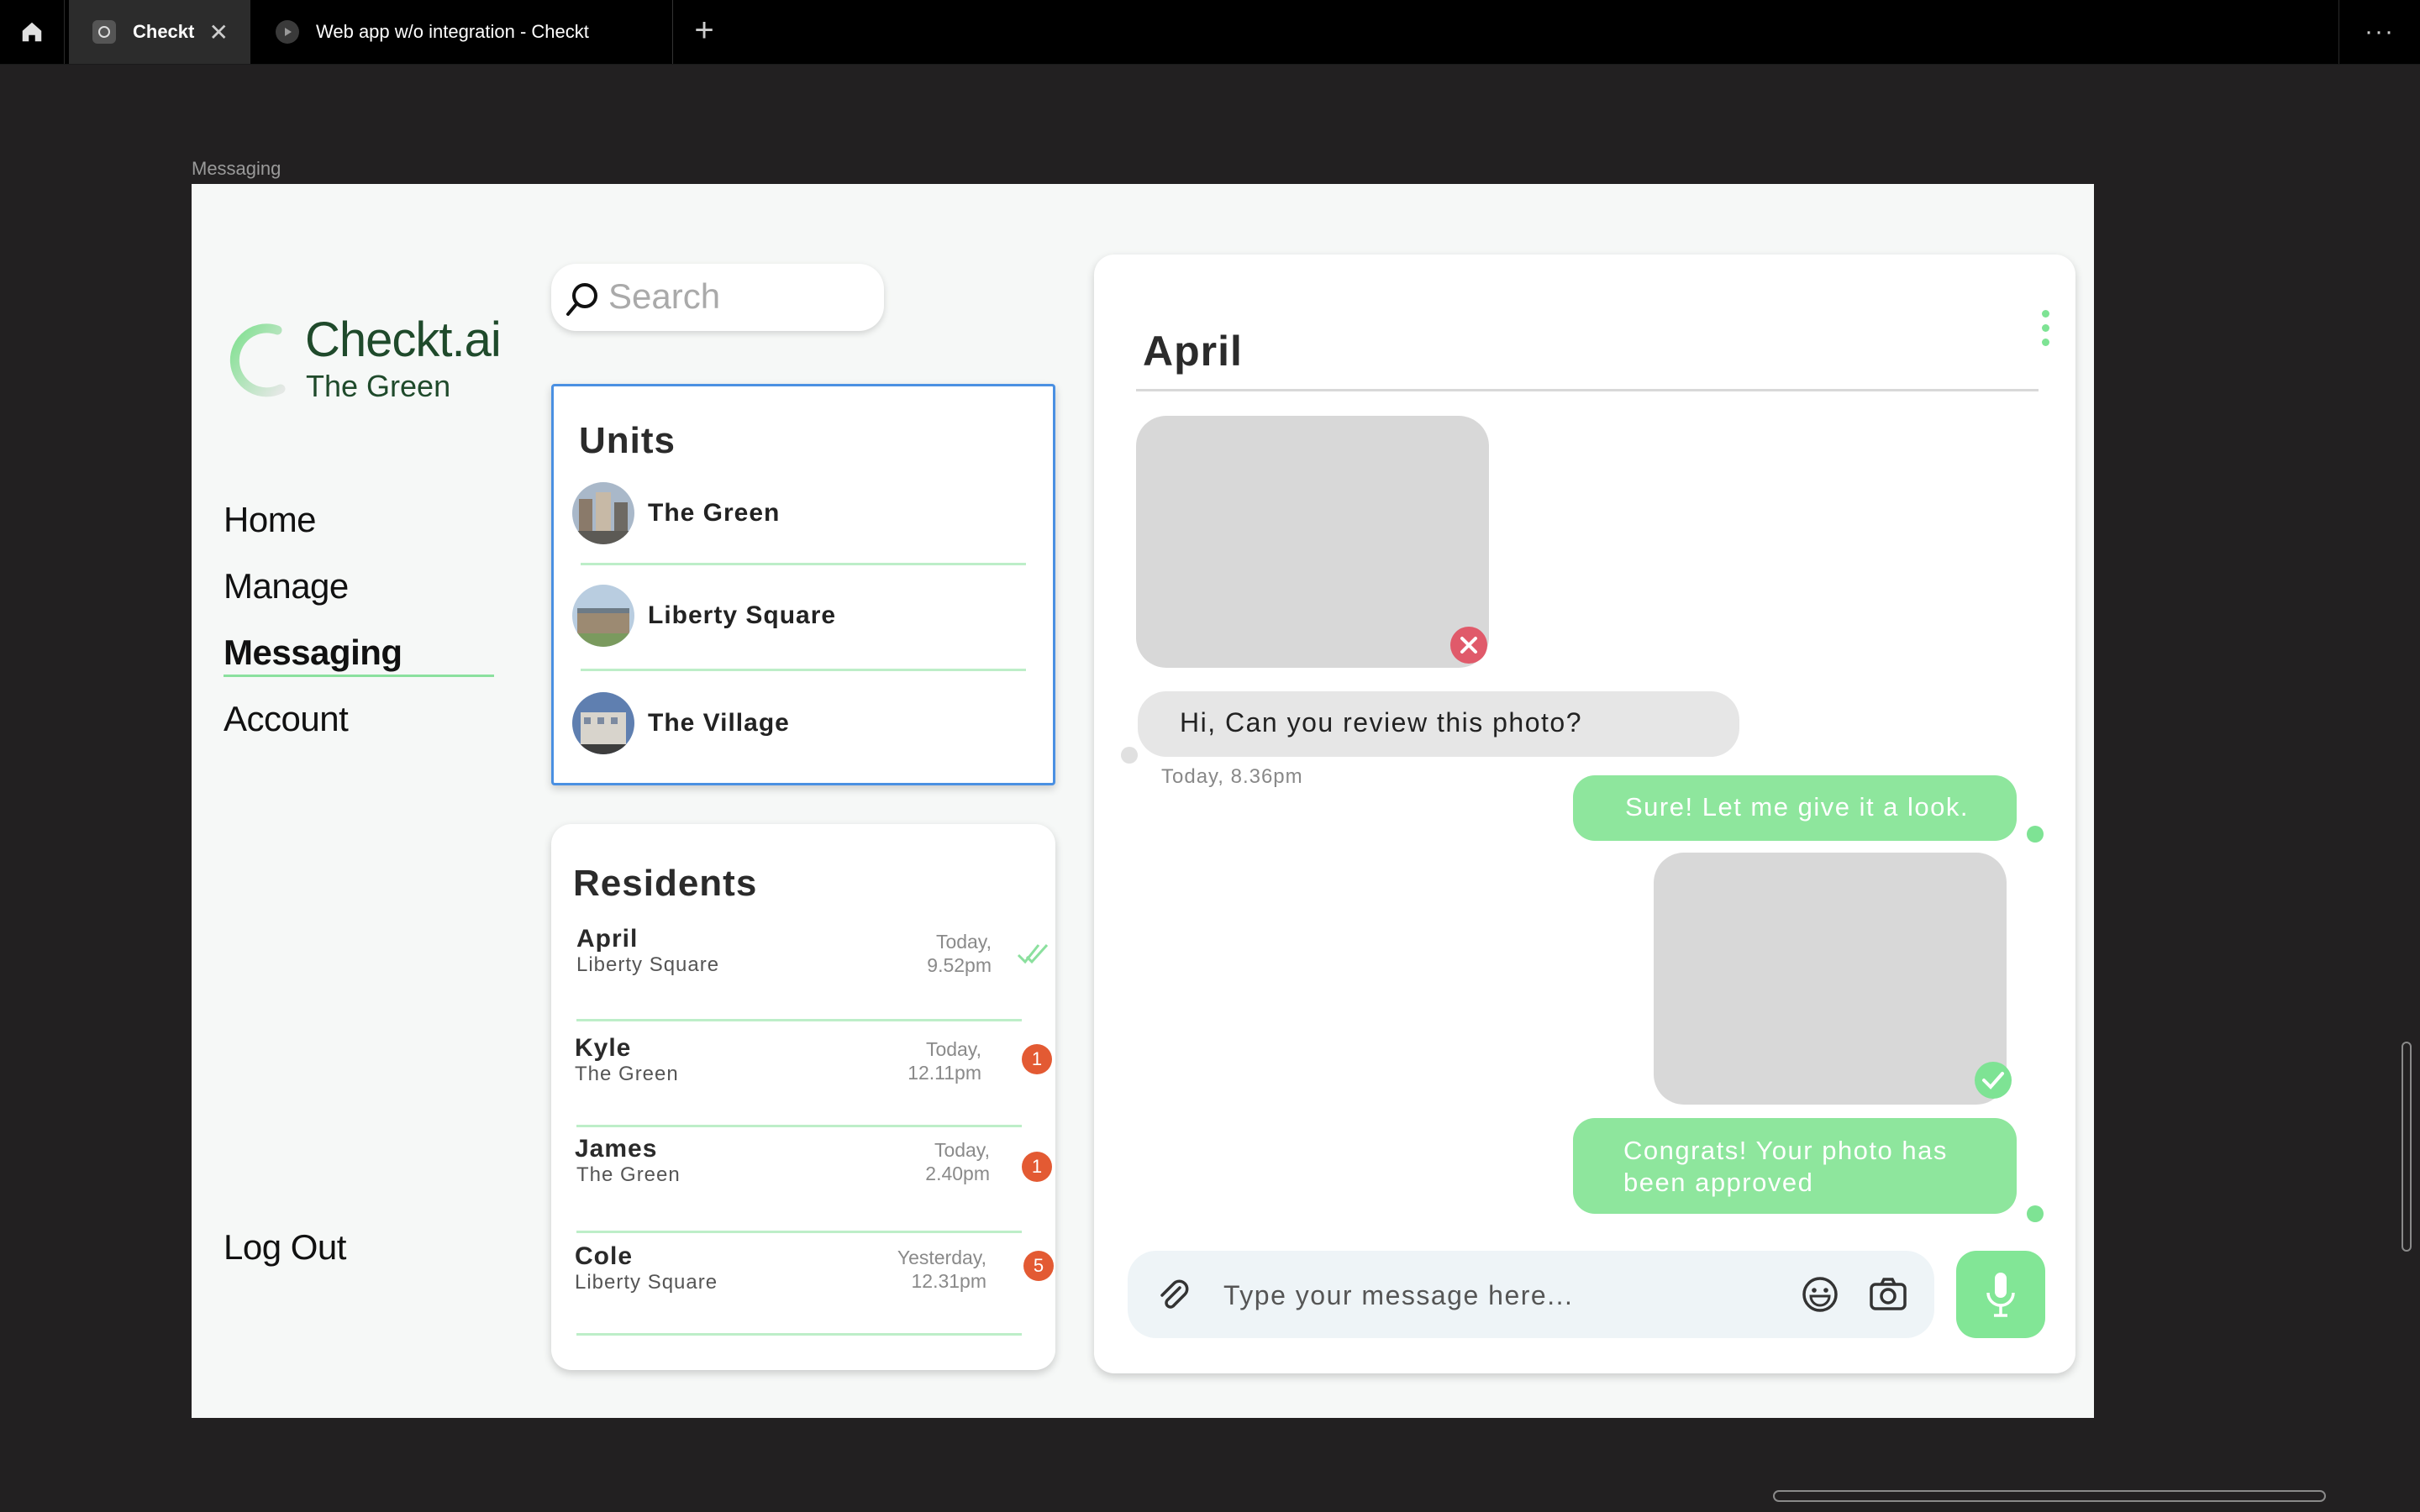 This screenshot has height=1512, width=2420. I want to click on resident-time: Yesterday, 12.31pm, so click(941, 1269).